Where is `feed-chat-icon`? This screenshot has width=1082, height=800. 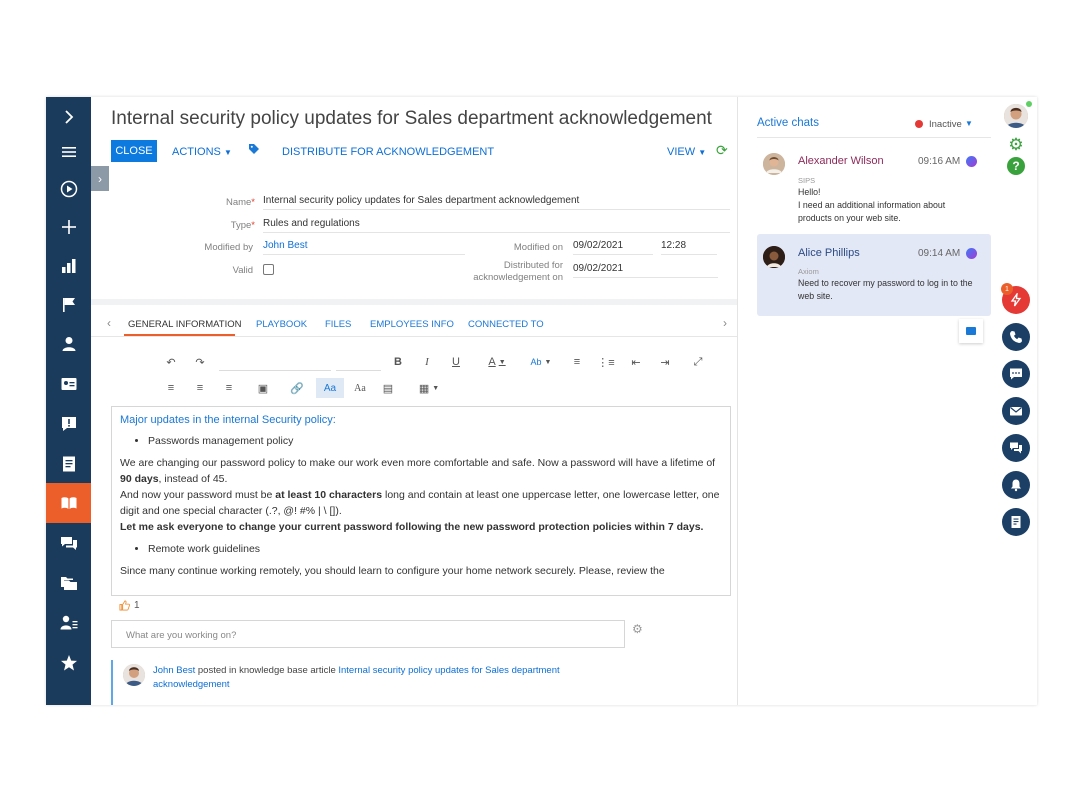
feed-chat-icon is located at coordinates (68, 544).